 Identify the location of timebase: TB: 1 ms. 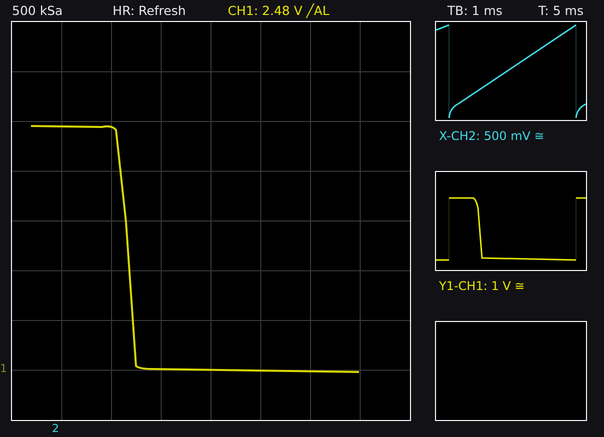
(474, 10).